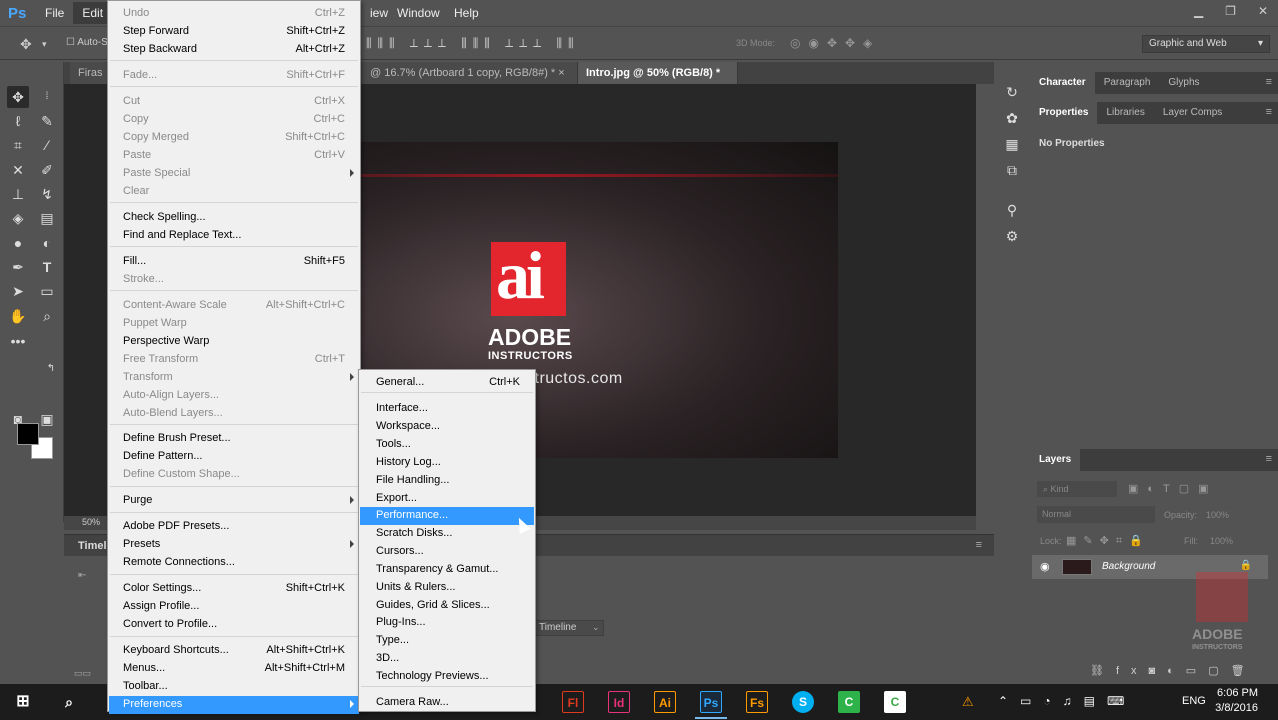 The width and height of the screenshot is (1278, 720). I want to click on camtasia-recorder-app-icon: C, so click(895, 702).